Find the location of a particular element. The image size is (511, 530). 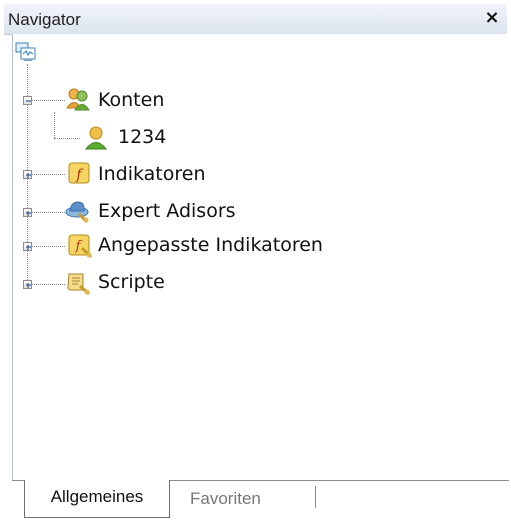

tree-item-custom-indicators: Angepasste Indikatoren is located at coordinates (210, 245).